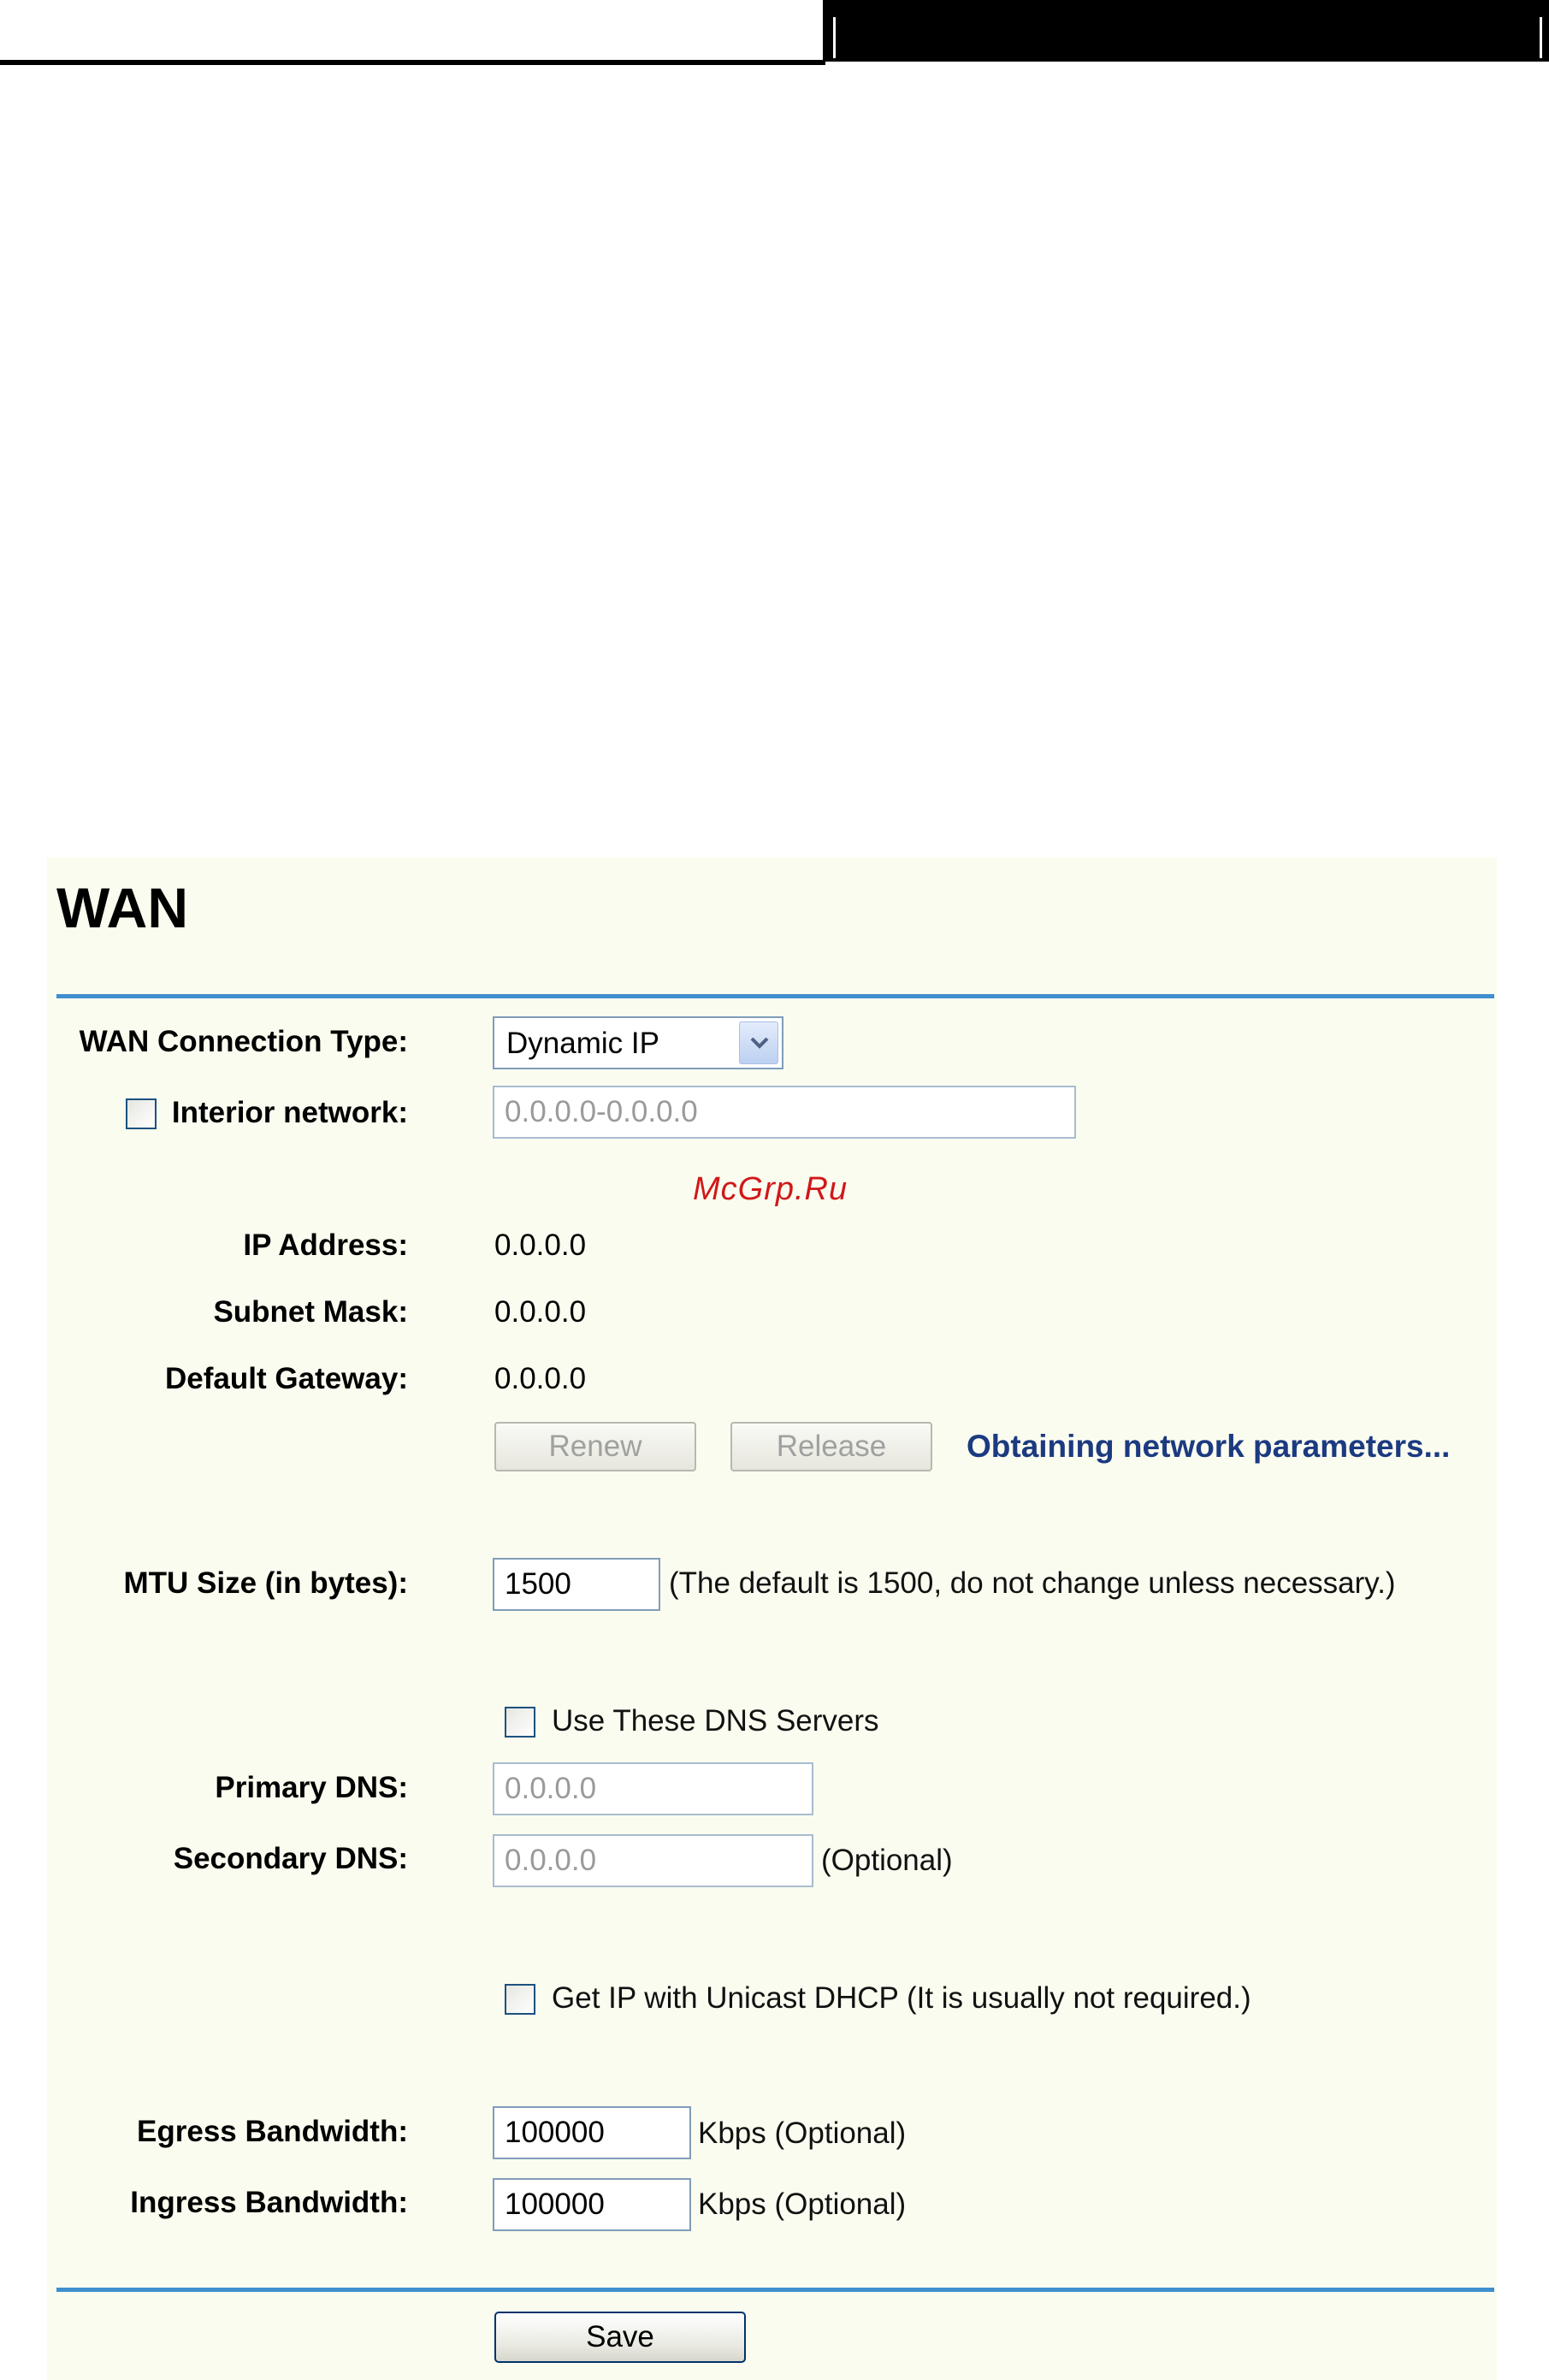  What do you see at coordinates (592, 2132) in the screenshot?
I see `egress-field: 100000` at bounding box center [592, 2132].